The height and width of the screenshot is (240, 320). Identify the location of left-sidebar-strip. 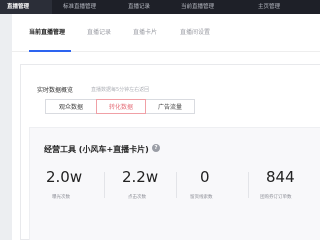
(6, 127).